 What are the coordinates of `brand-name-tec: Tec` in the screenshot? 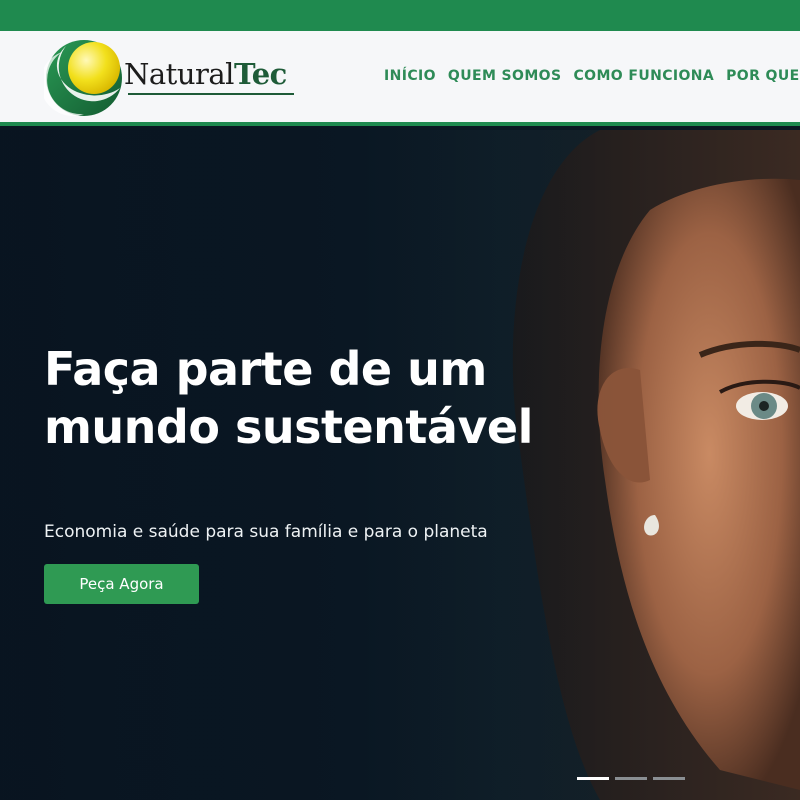 It's located at (260, 74).